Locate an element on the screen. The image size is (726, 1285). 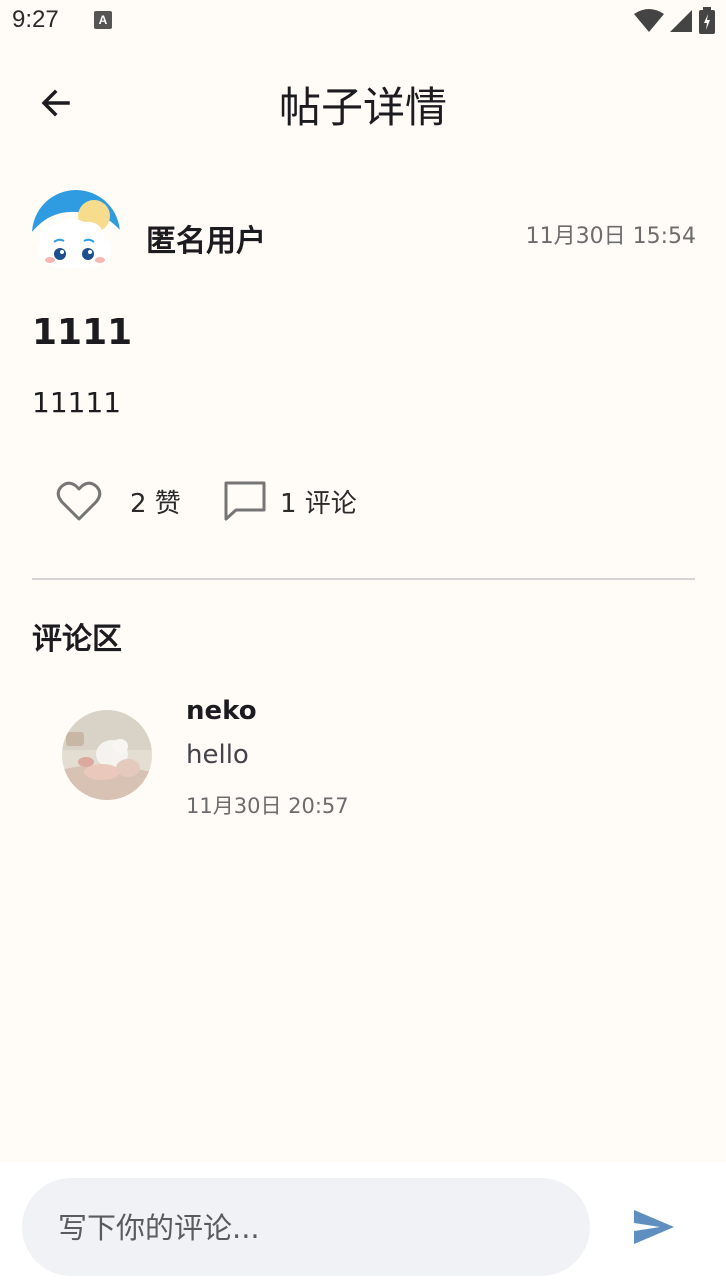
like-count: 2 赞 is located at coordinates (155, 503).